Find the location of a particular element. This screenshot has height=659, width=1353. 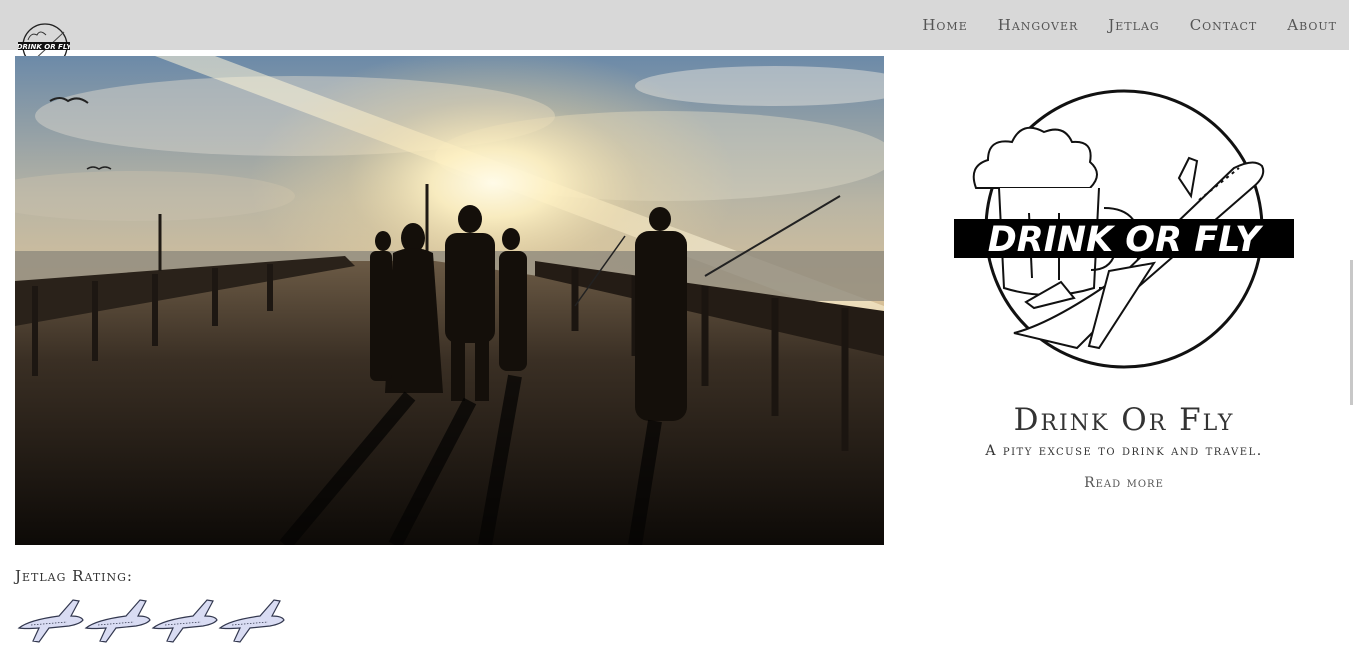

jetlag-rating is located at coordinates (150, 621).